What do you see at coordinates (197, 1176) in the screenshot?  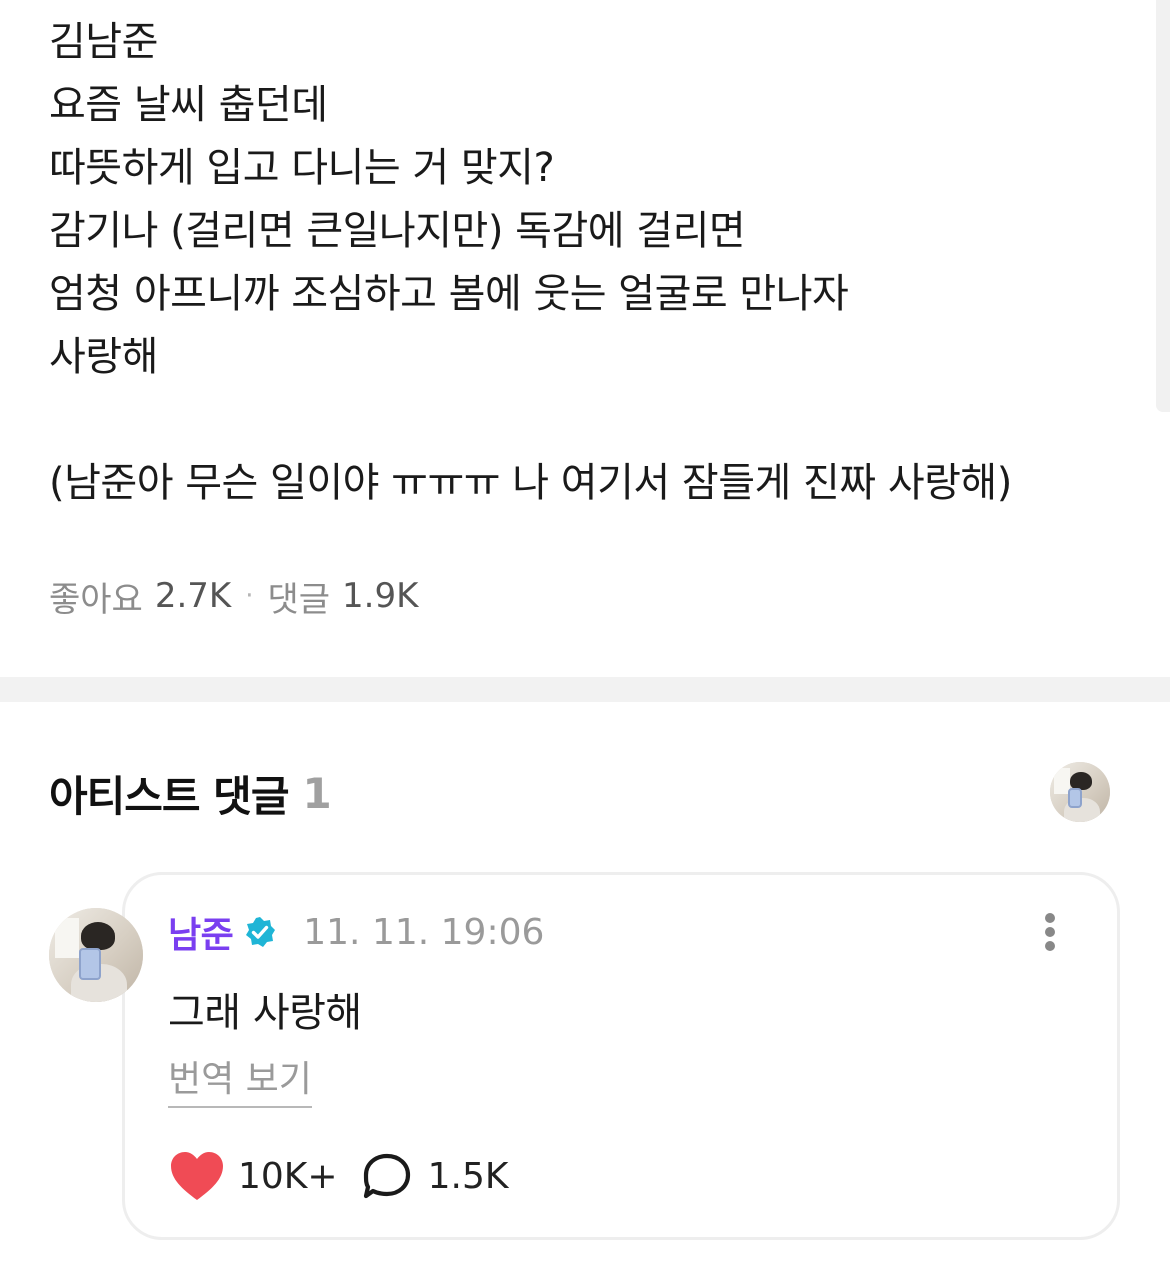 I see `heart-icon` at bounding box center [197, 1176].